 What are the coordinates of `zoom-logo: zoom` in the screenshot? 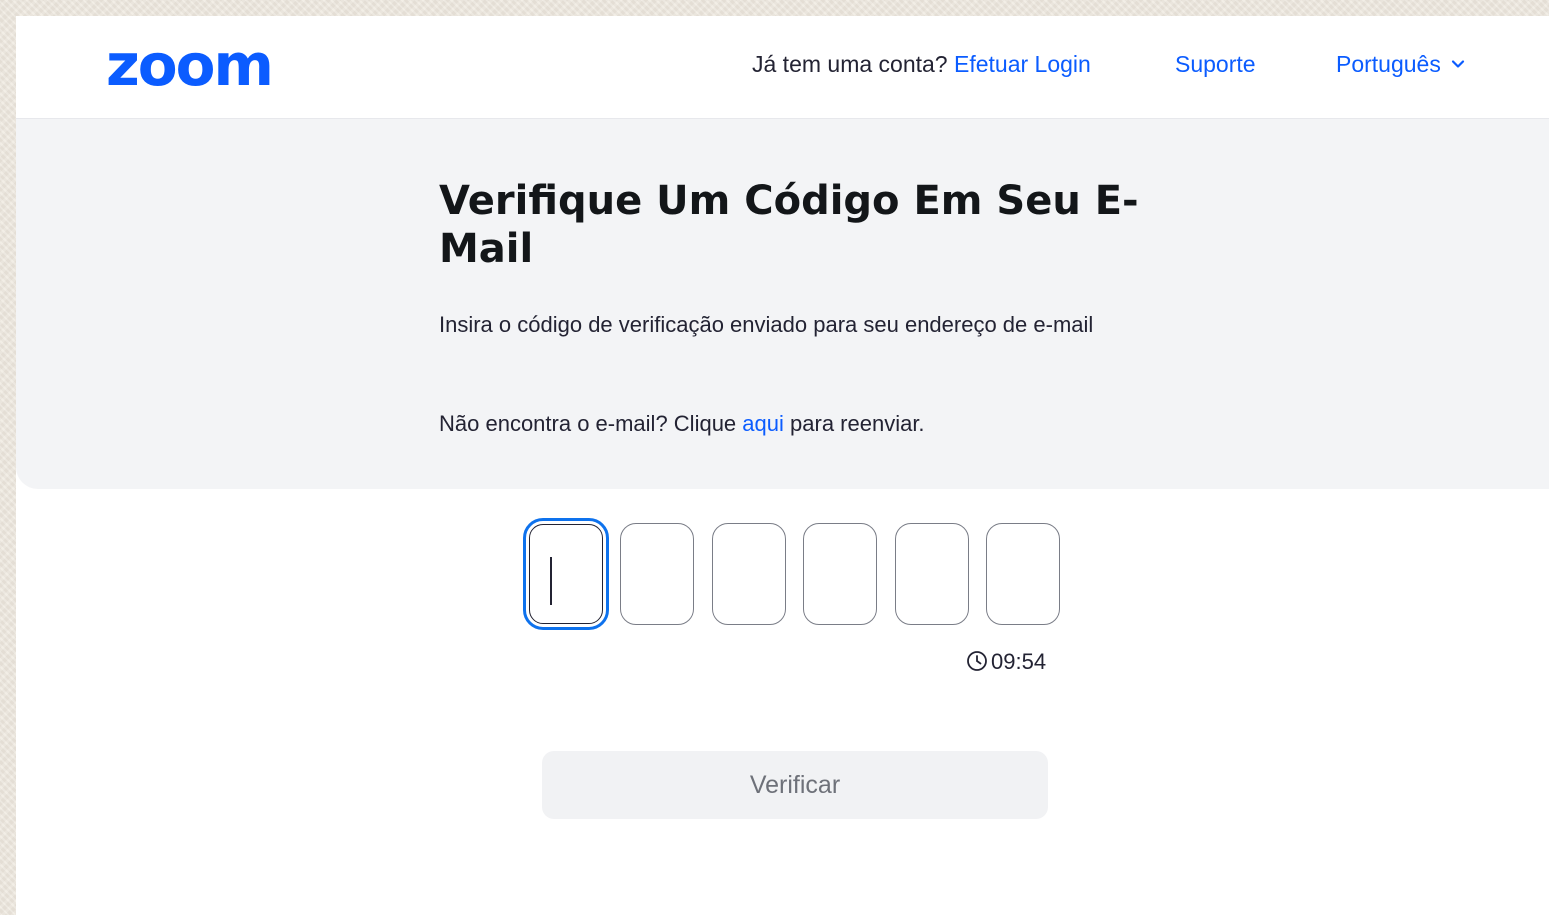 It's located at (190, 65).